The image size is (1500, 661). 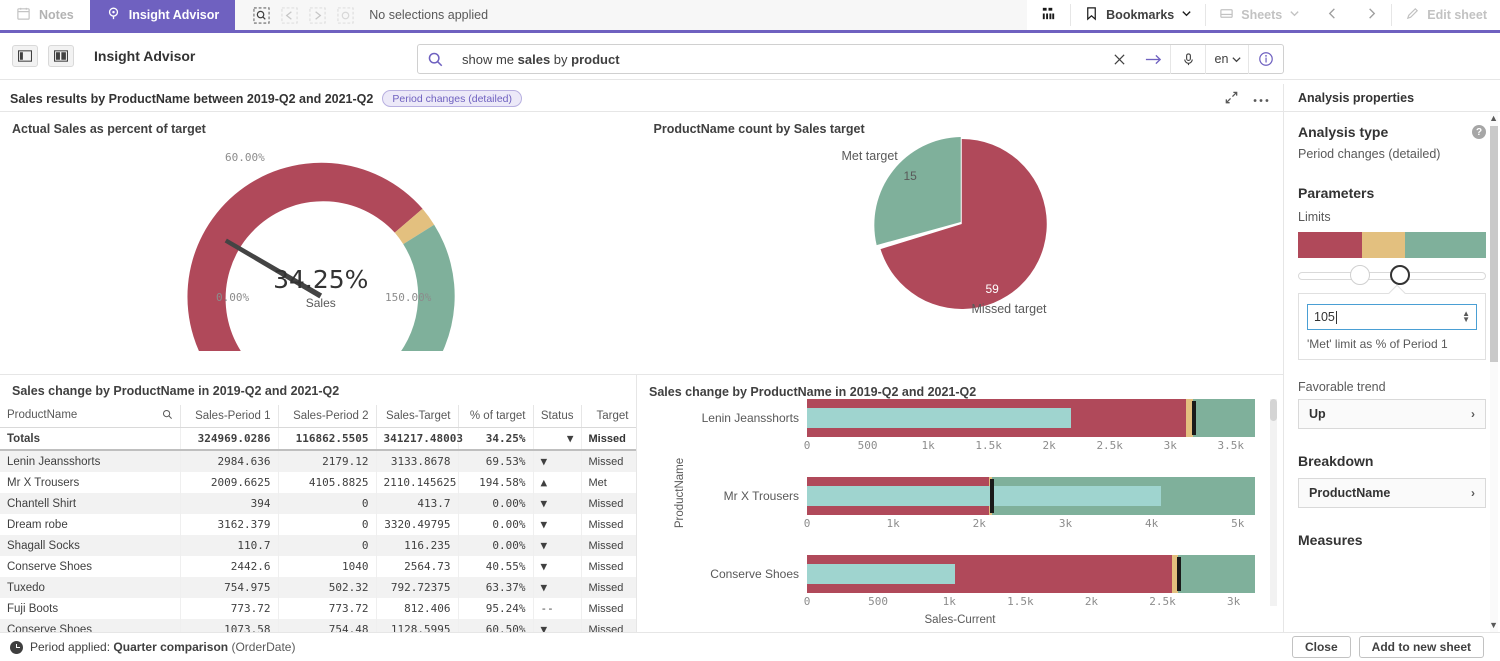 What do you see at coordinates (25, 56) in the screenshot?
I see `toggle-left-panel-button` at bounding box center [25, 56].